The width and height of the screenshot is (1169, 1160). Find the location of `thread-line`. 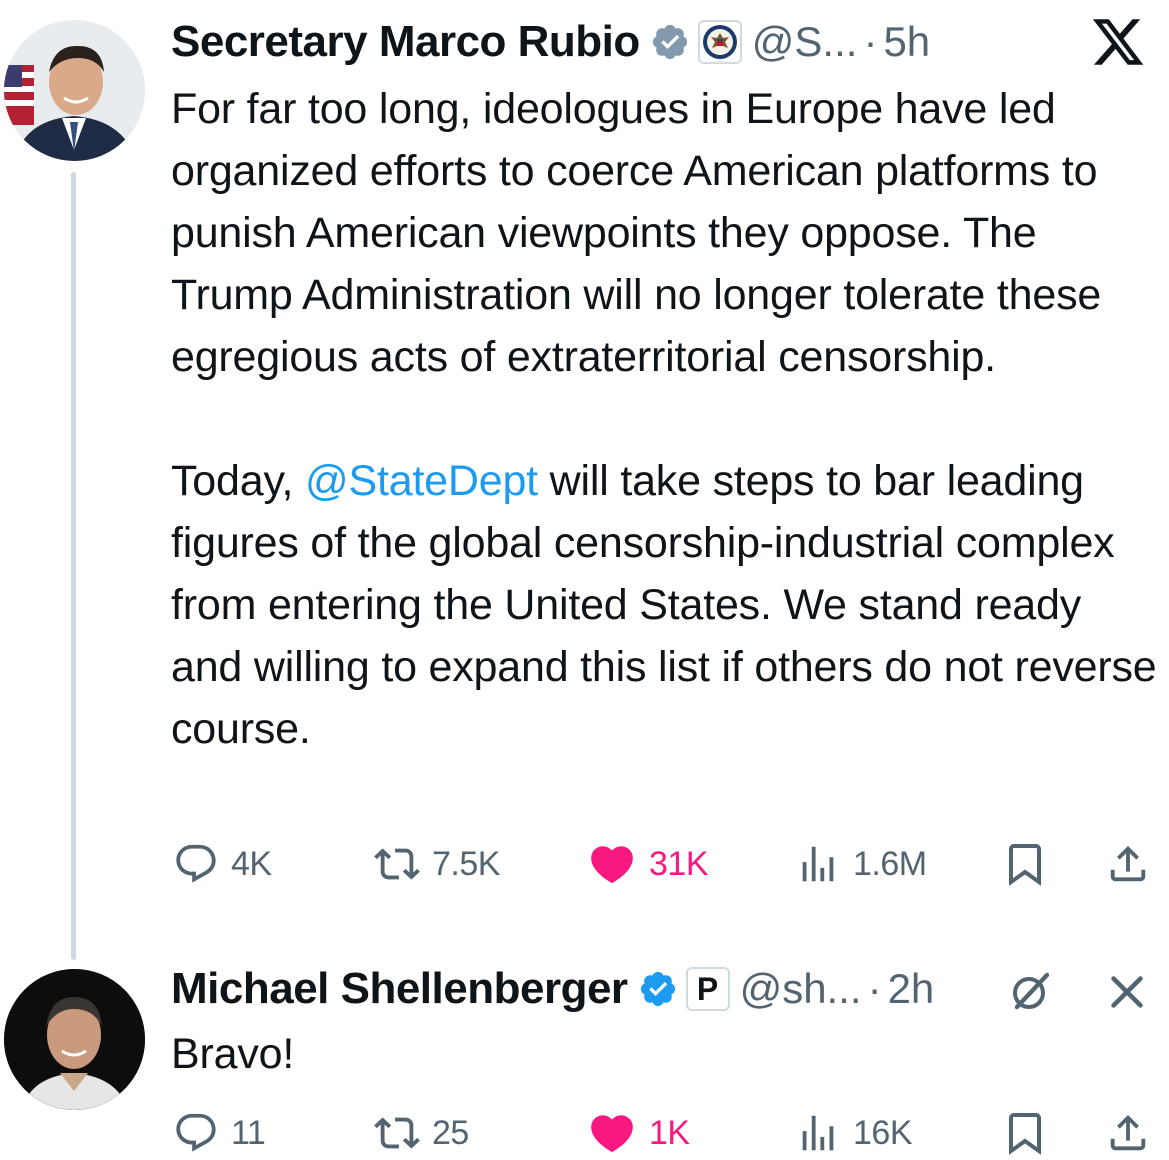

thread-line is located at coordinates (73, 566).